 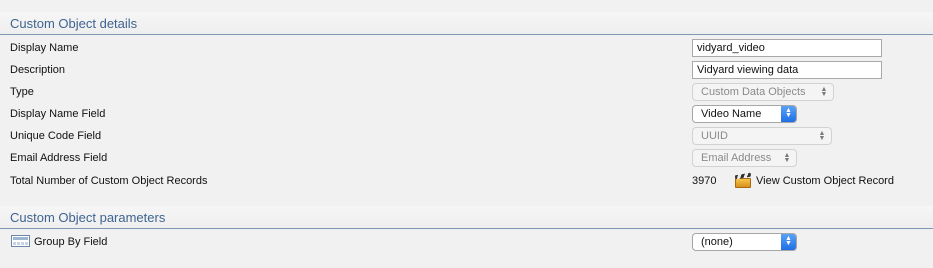 I want to click on parameters-section-title: Custom Object parameters, so click(x=88, y=217).